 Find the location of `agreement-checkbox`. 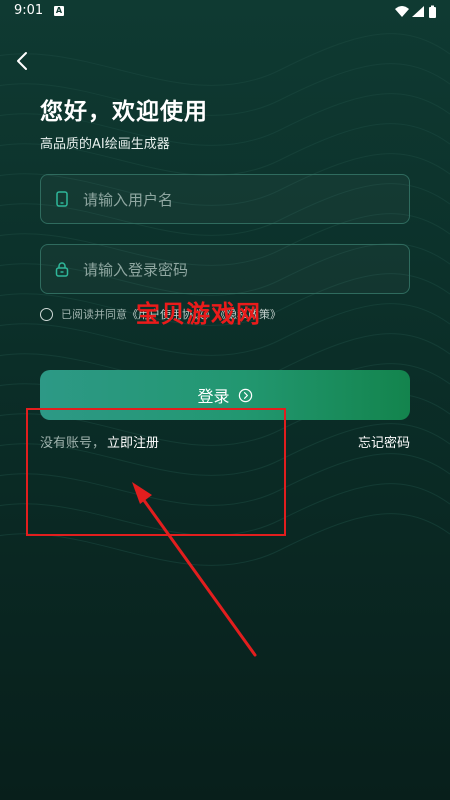

agreement-checkbox is located at coordinates (46, 314).